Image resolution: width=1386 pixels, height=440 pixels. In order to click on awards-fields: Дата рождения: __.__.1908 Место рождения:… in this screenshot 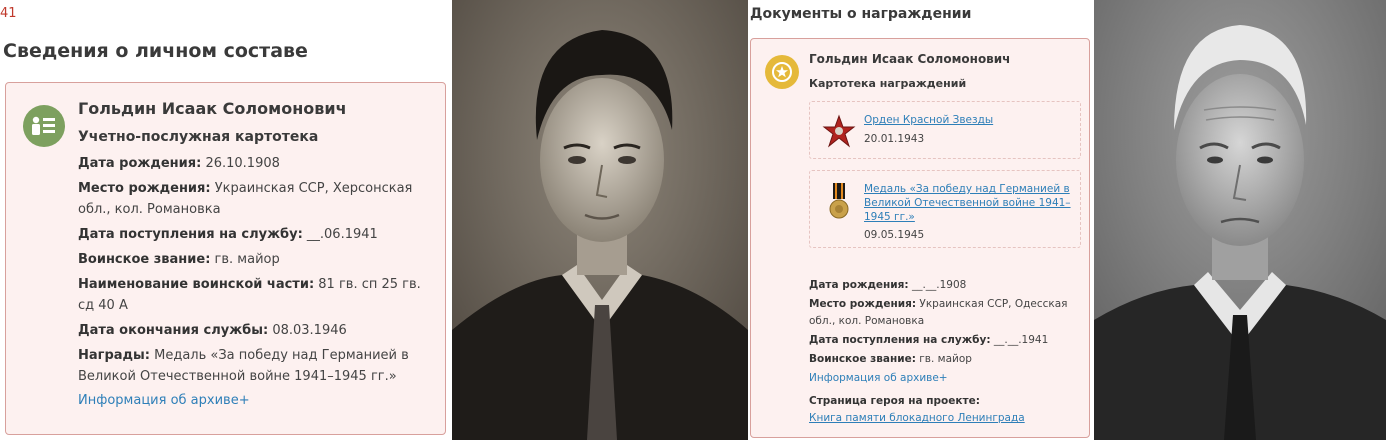, I will do `click(945, 322)`.